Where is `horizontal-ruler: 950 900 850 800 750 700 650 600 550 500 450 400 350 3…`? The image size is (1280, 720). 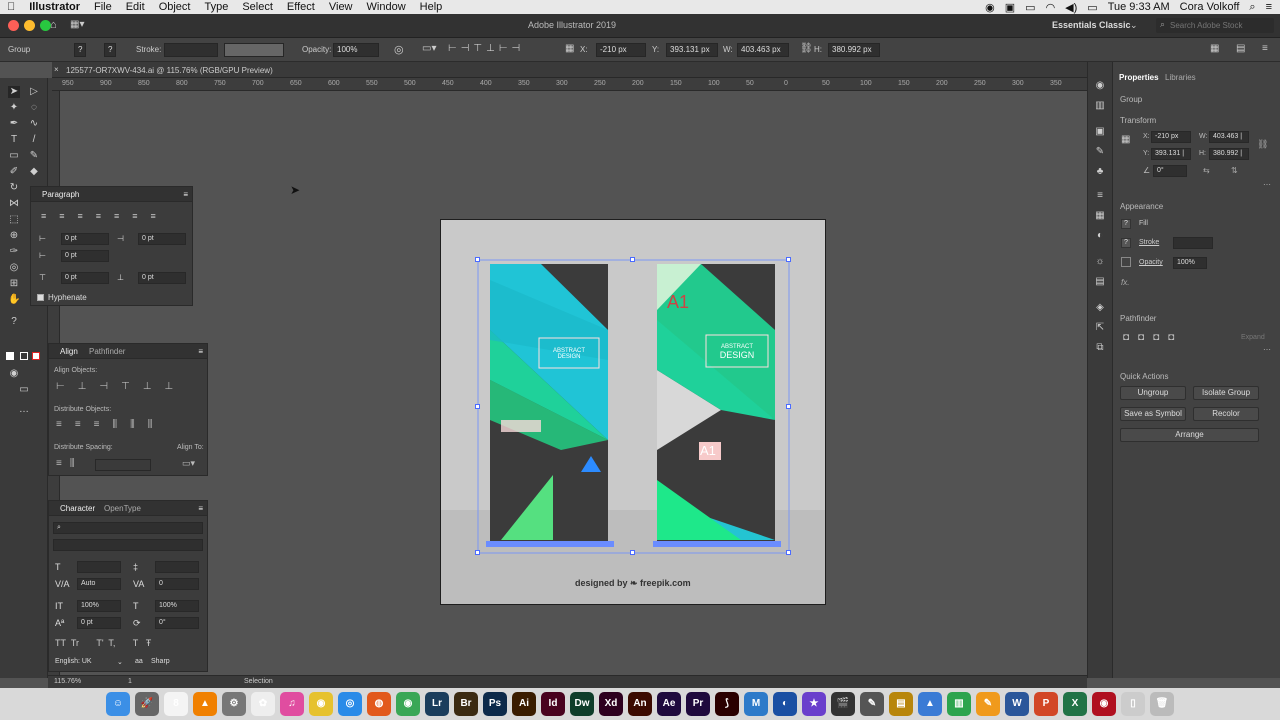 horizontal-ruler: 950 900 850 800 750 700 650 600 550 500 450 400 350 3… is located at coordinates (569, 84).